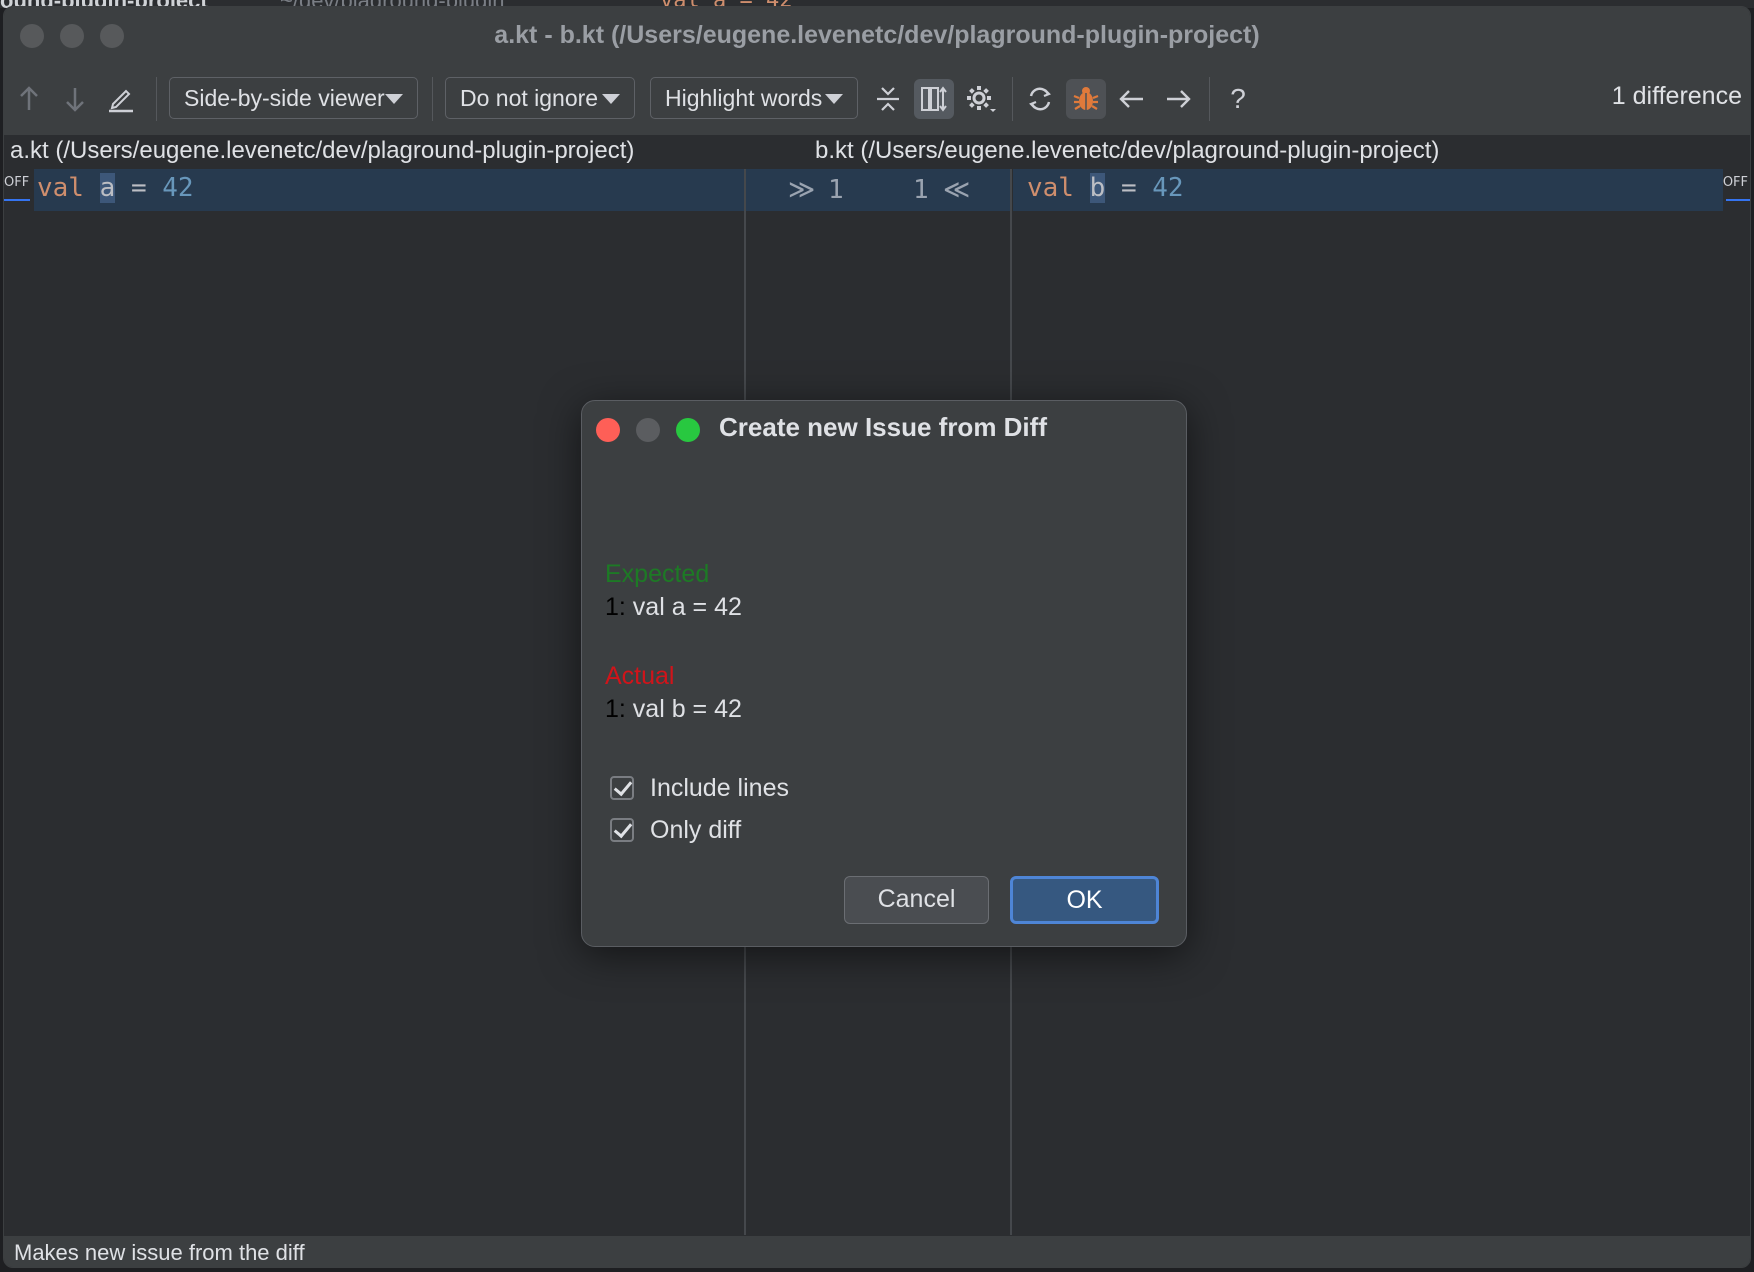 This screenshot has height=1272, width=1754. What do you see at coordinates (75, 99) in the screenshot?
I see `arrow-down-icon` at bounding box center [75, 99].